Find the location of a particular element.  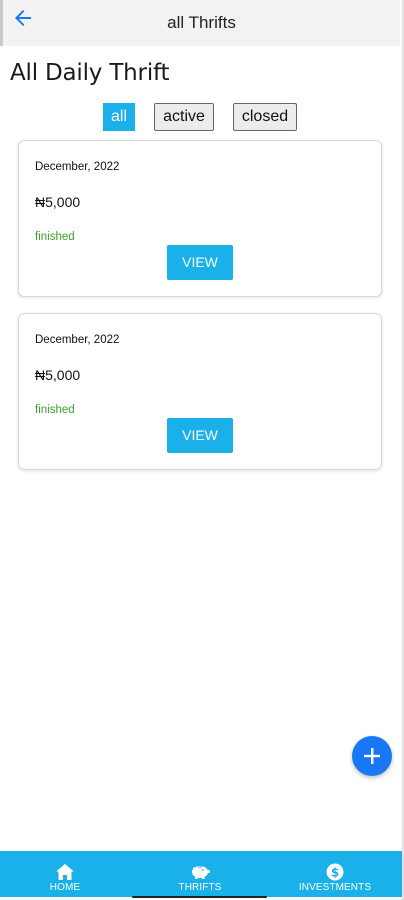

app-bar-title: all Thrifts is located at coordinates (201, 22).